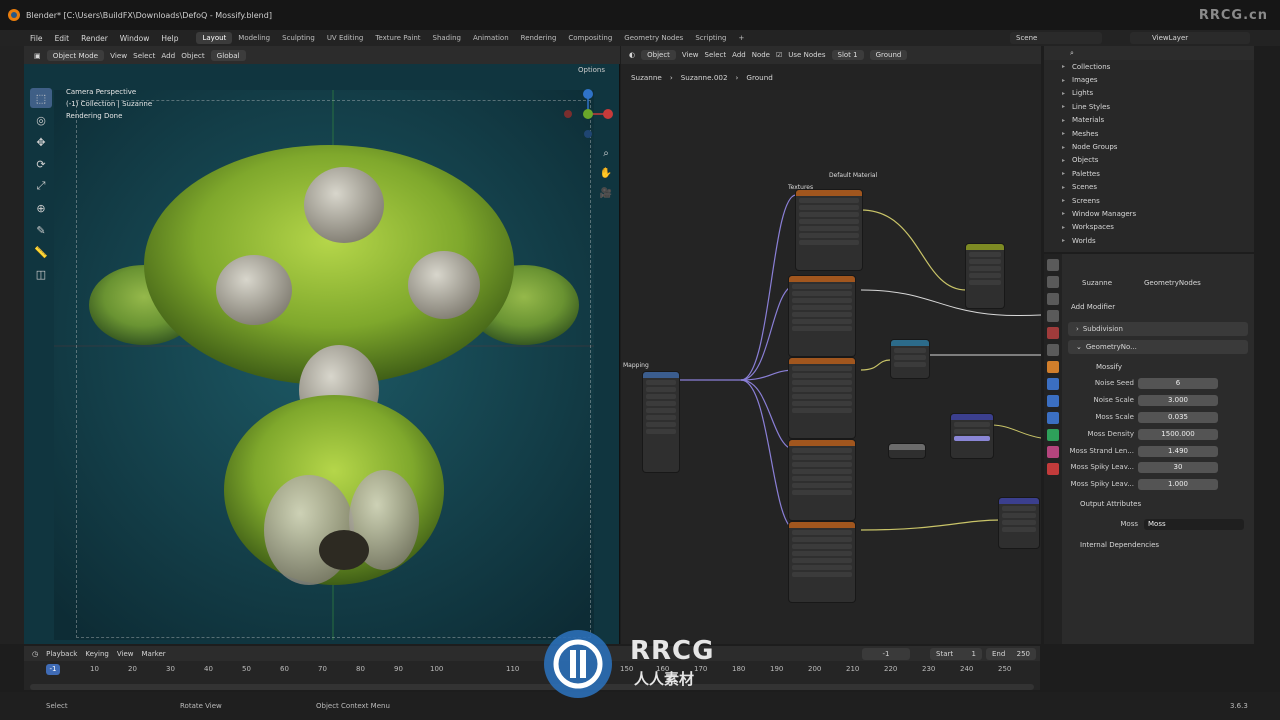 The image size is (1280, 720). Describe the element at coordinates (1149, 120) in the screenshot. I see `outliner-item: ▸ Materials` at that location.